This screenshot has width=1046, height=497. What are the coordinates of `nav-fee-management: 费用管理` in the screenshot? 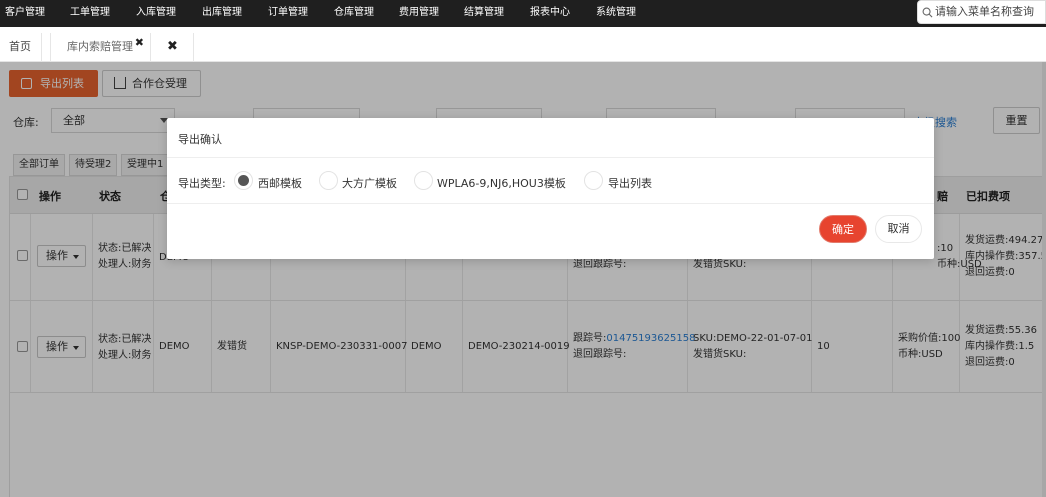 It's located at (419, 13).